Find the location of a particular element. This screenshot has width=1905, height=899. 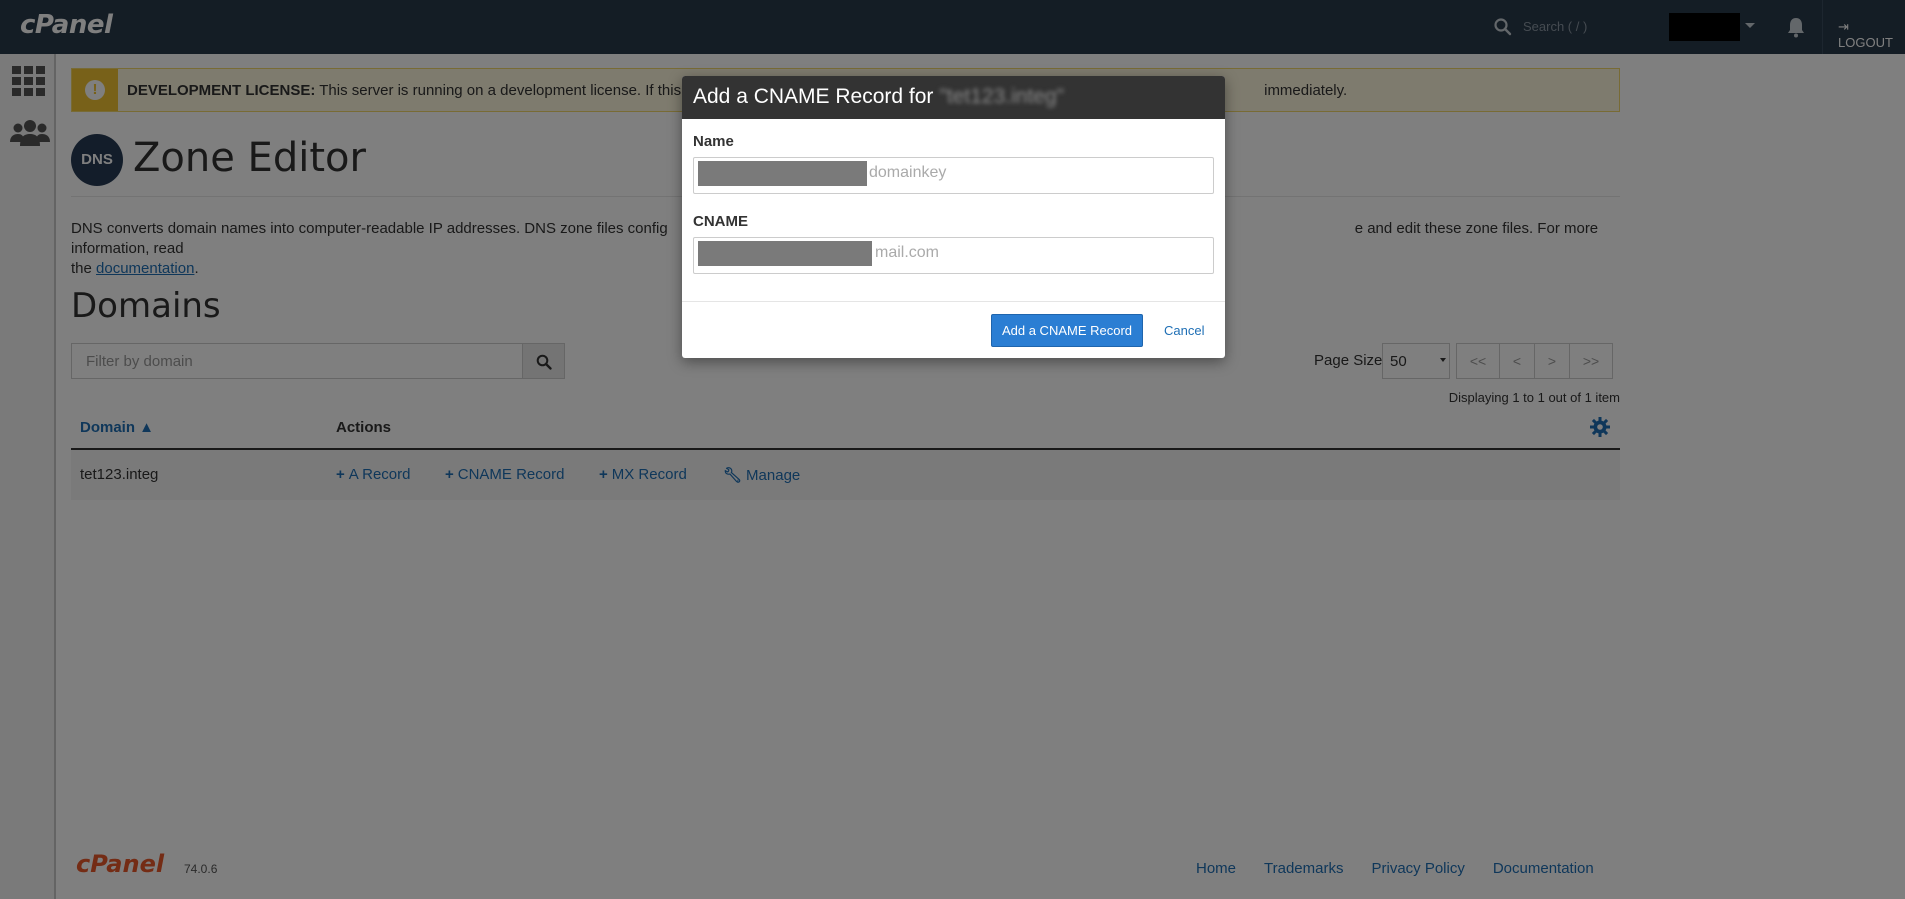

add-cname-record-button: Add a CNAME Record is located at coordinates (1067, 330).